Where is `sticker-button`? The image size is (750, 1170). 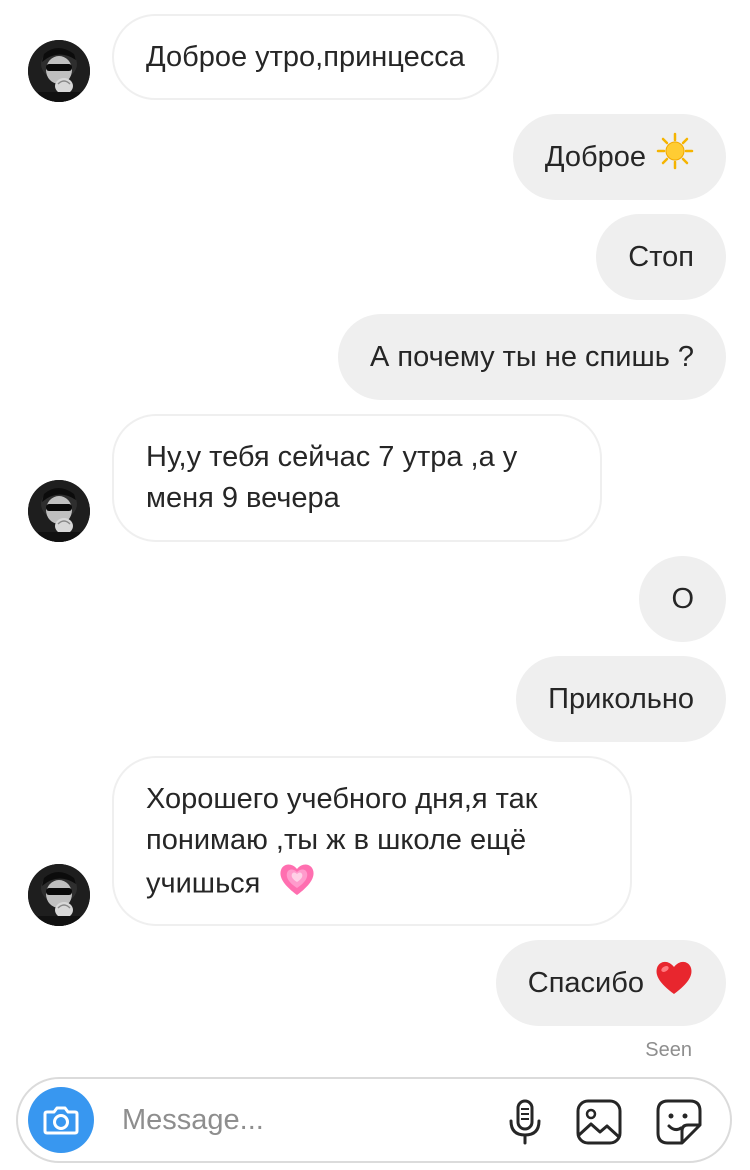
sticker-button is located at coordinates (679, 1122).